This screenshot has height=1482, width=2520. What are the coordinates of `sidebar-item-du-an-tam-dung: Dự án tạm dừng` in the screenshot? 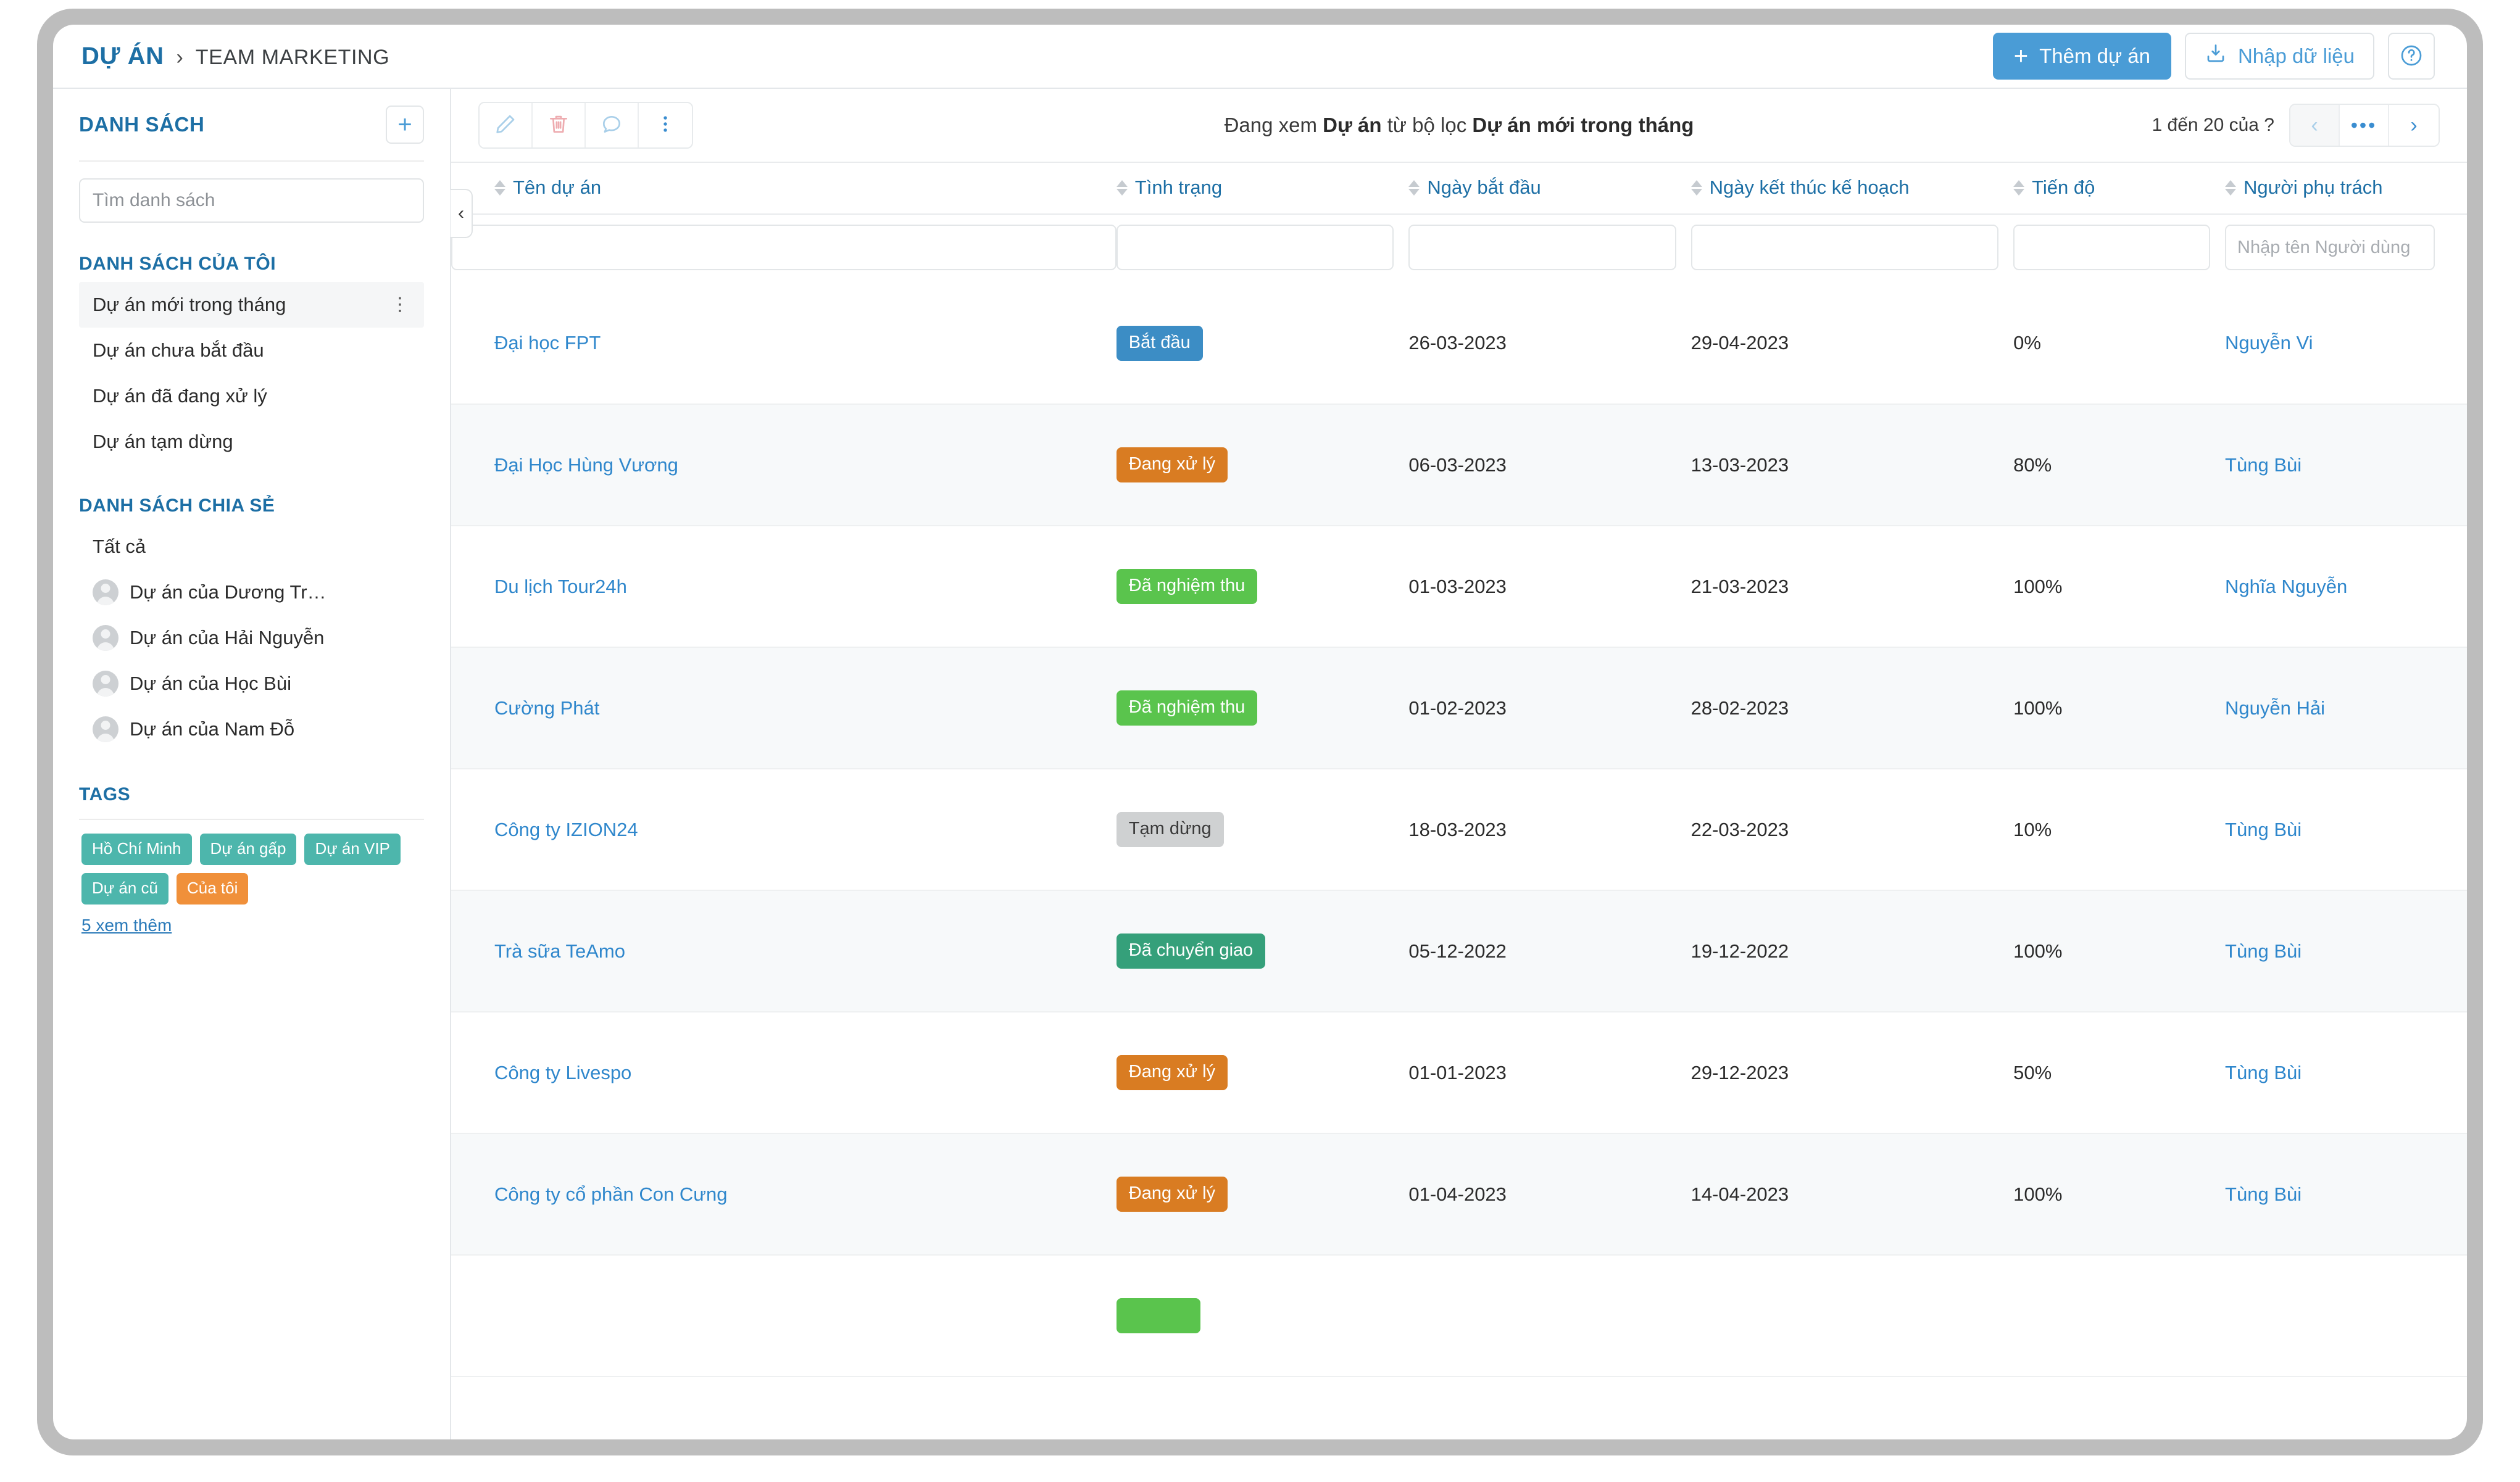 It's located at (251, 442).